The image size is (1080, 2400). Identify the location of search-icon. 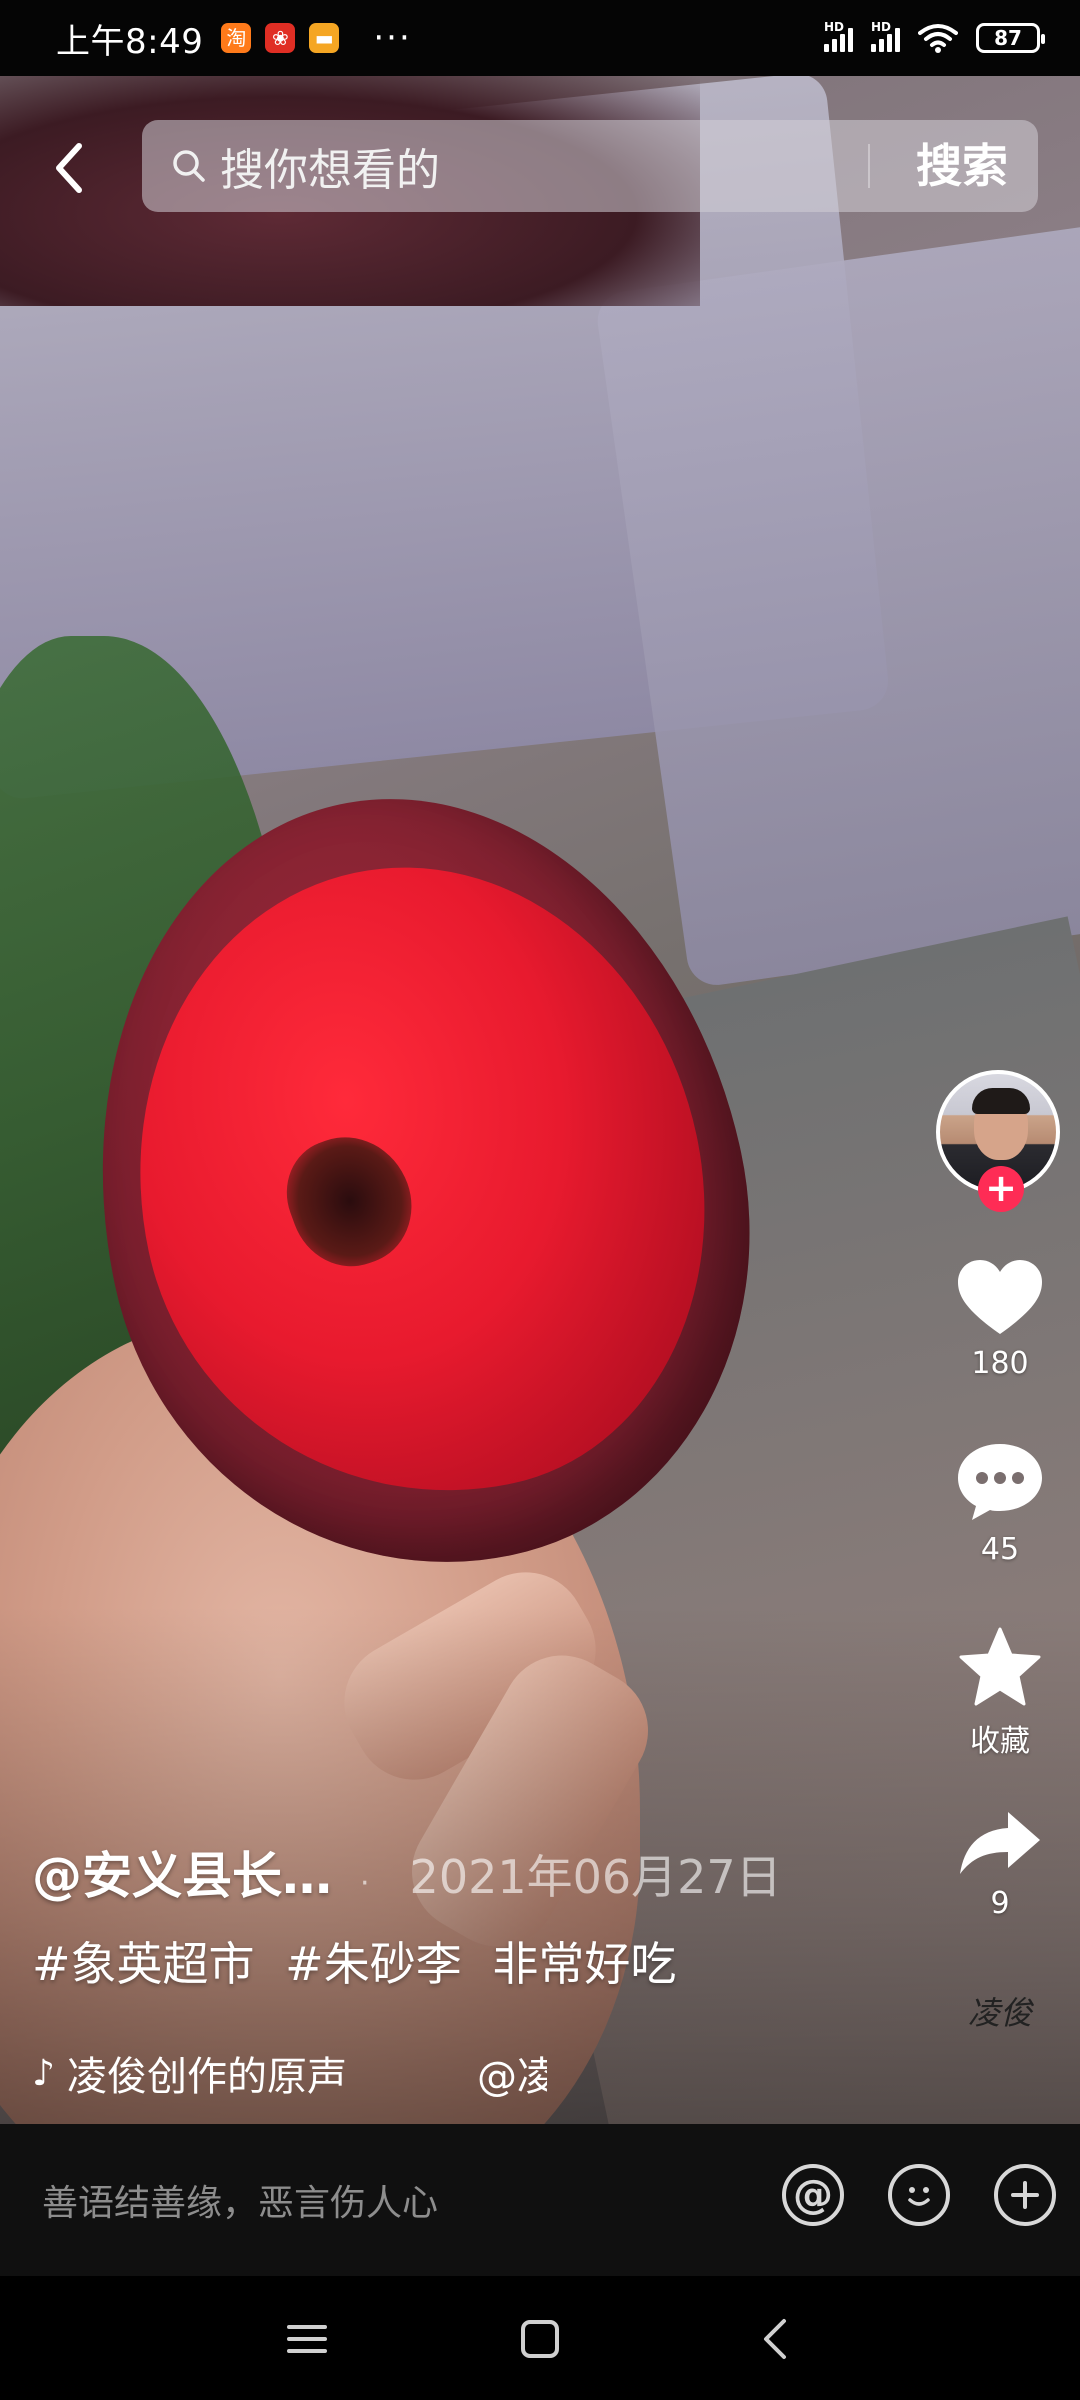
(189, 166).